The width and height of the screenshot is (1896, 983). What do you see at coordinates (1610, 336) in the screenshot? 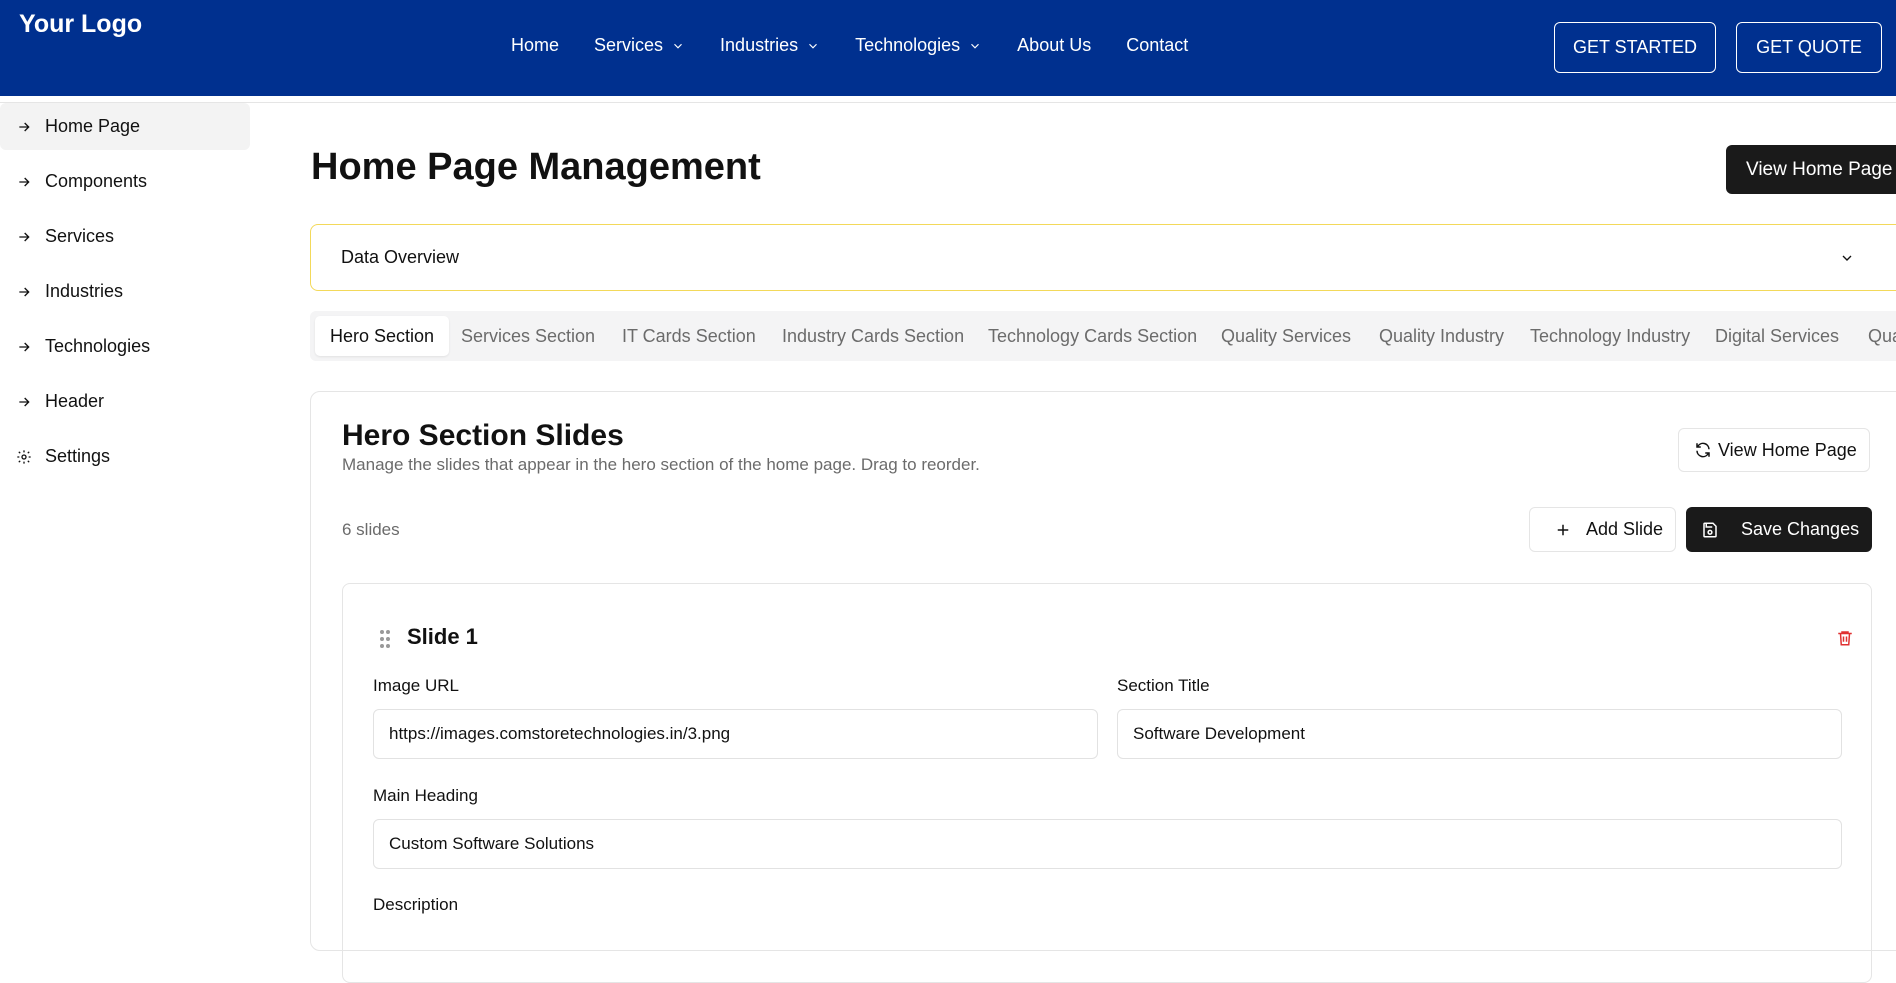
I see `tab-technology-industry: Technology Industry` at bounding box center [1610, 336].